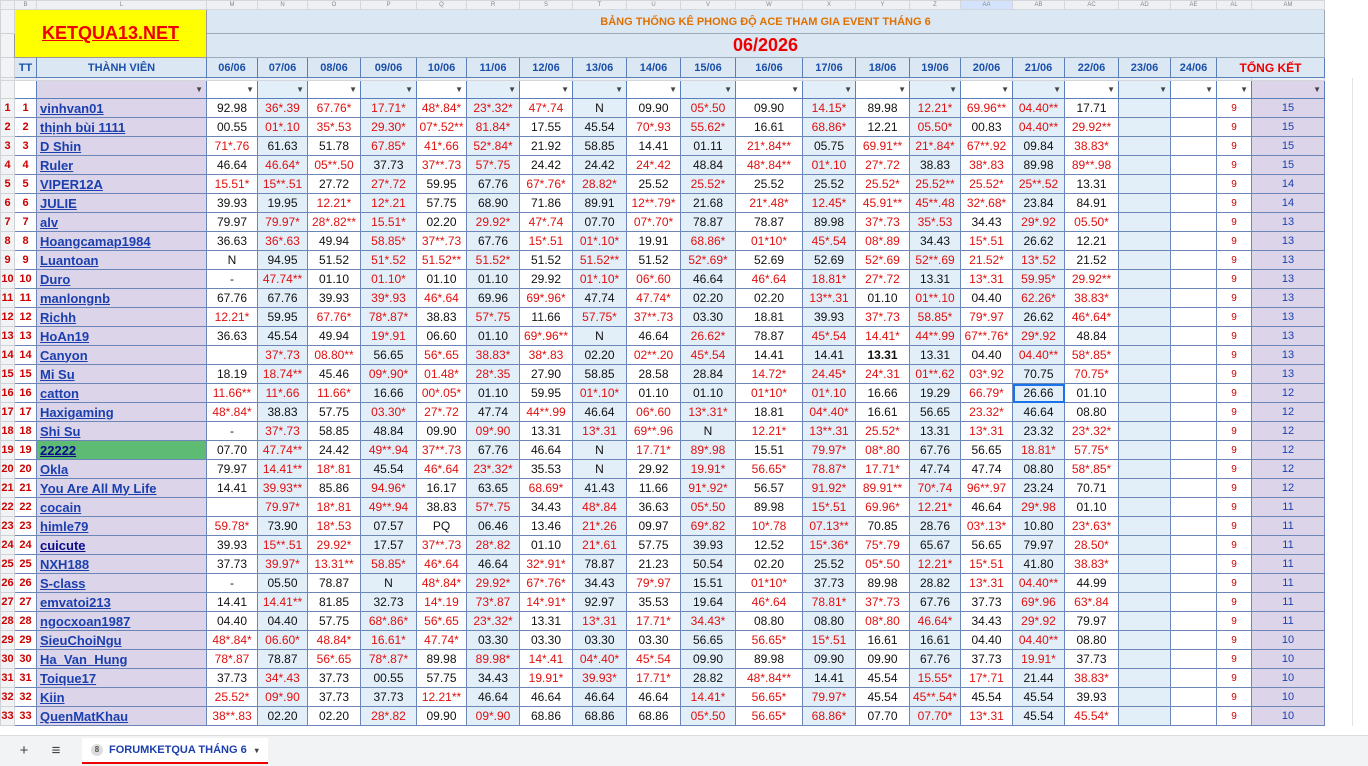 This screenshot has height=766, width=1368. What do you see at coordinates (829, 716) in the screenshot?
I see `result-cell: 68.86*` at bounding box center [829, 716].